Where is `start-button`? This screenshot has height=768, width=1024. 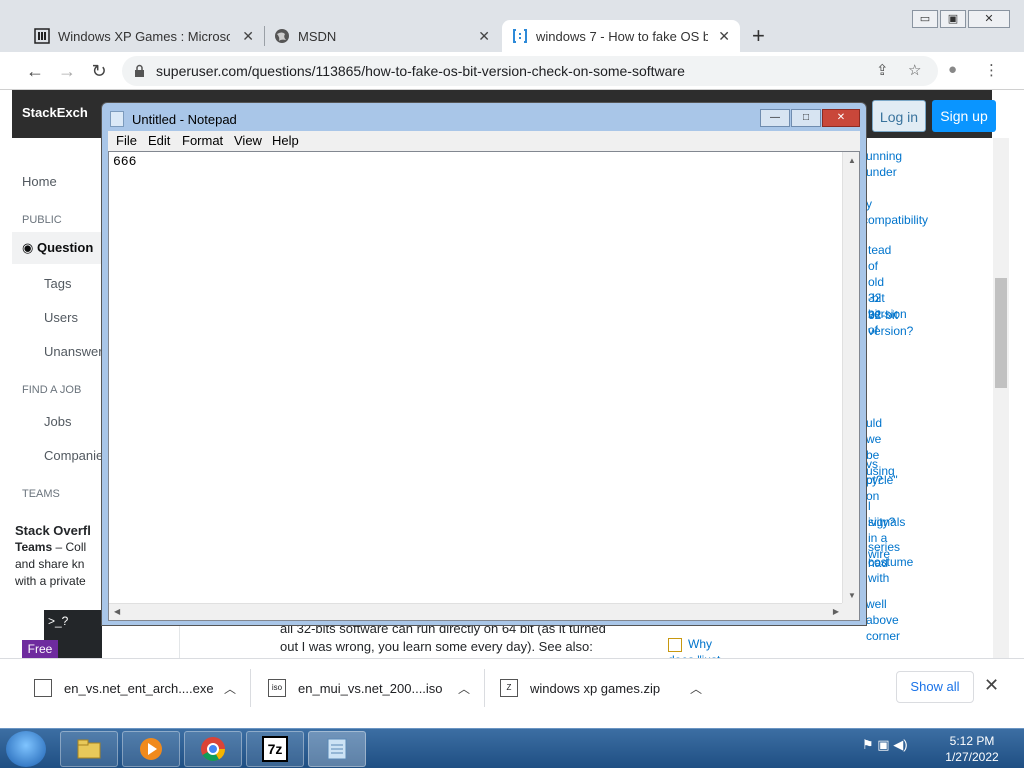
start-button is located at coordinates (26, 749).